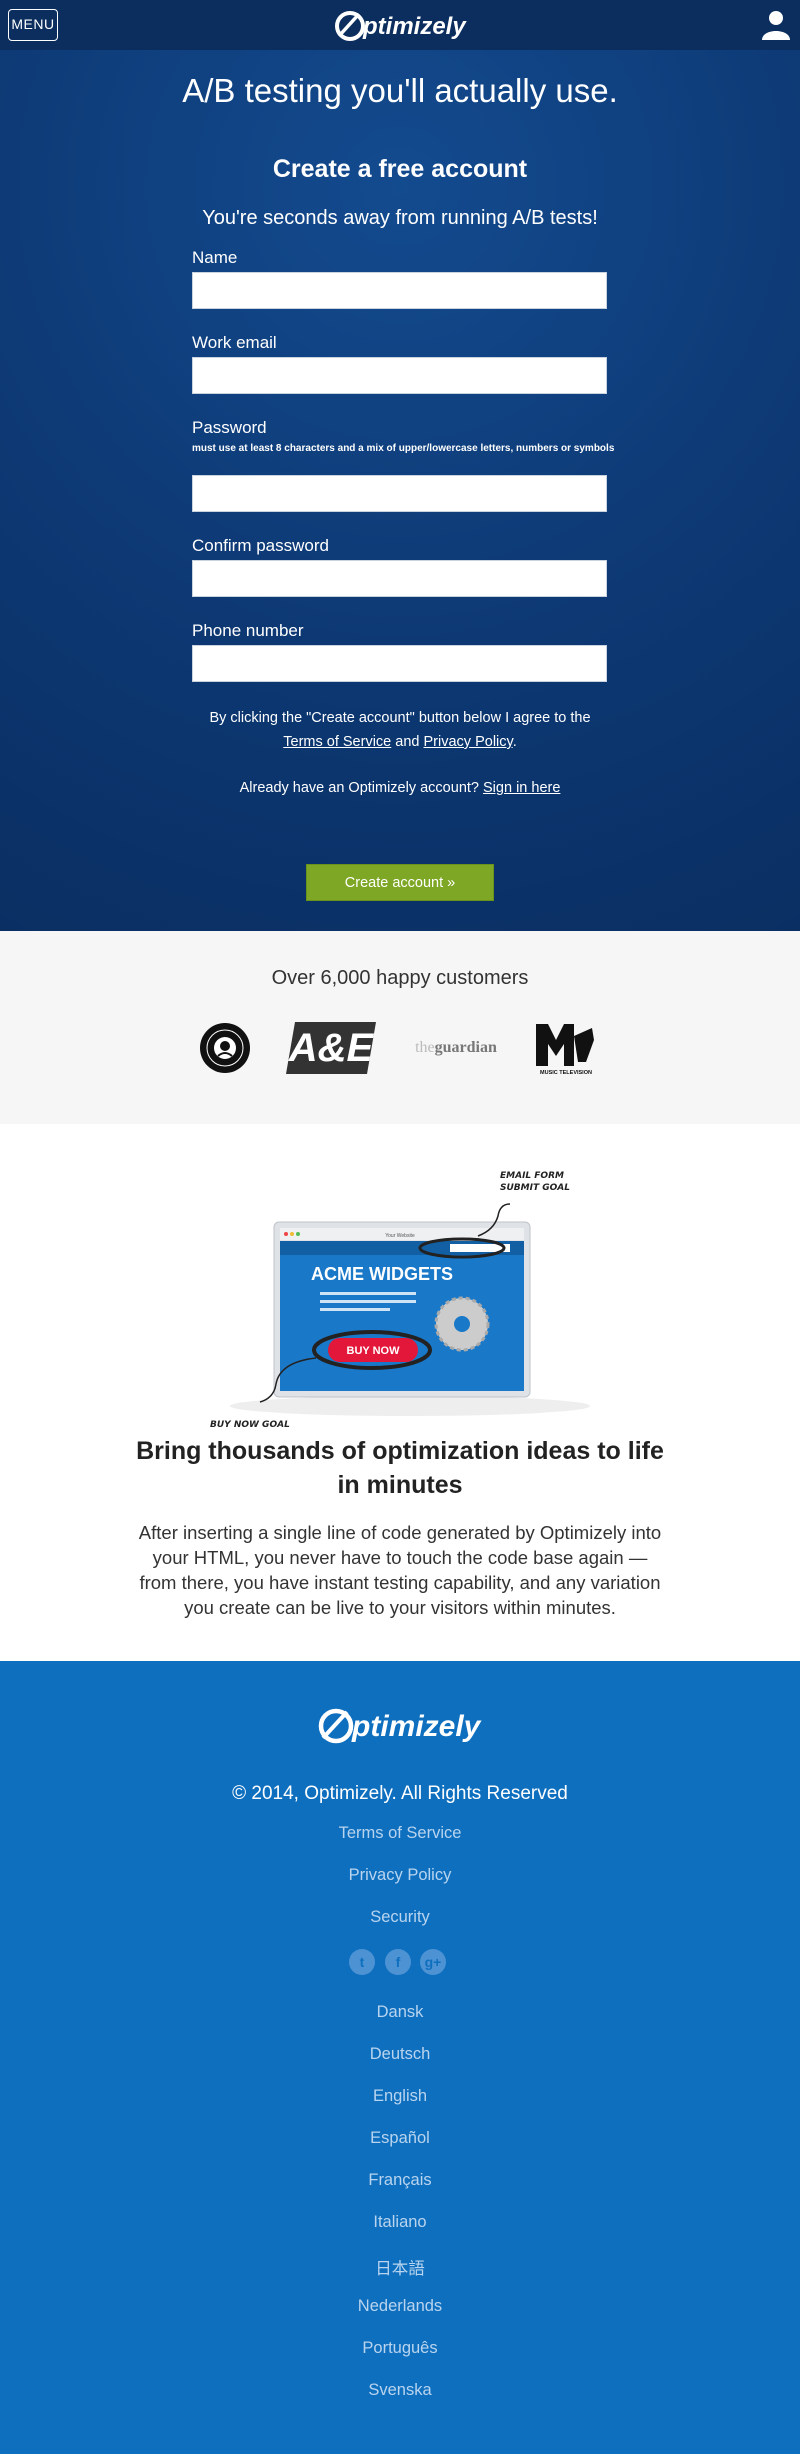 The height and width of the screenshot is (2454, 800). What do you see at coordinates (400, 1833) in the screenshot?
I see `footer-terms-link: Terms of Service` at bounding box center [400, 1833].